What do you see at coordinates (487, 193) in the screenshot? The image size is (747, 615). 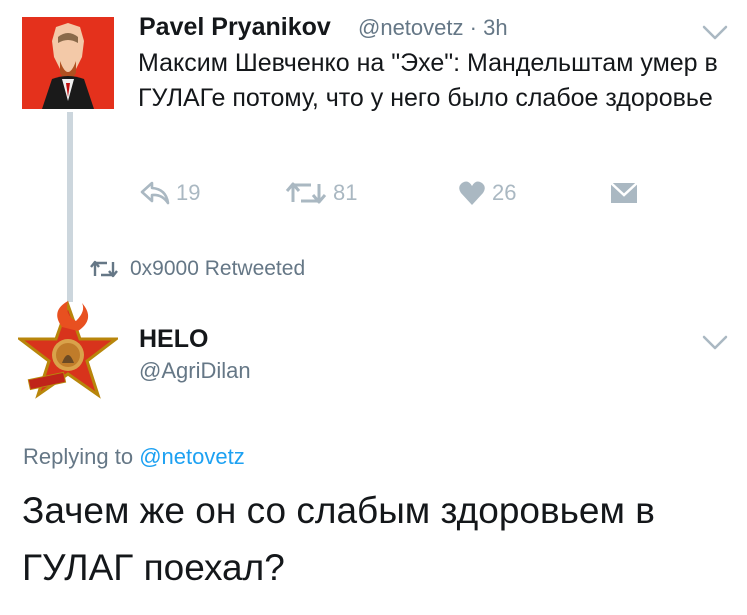 I see `like-button: 26` at bounding box center [487, 193].